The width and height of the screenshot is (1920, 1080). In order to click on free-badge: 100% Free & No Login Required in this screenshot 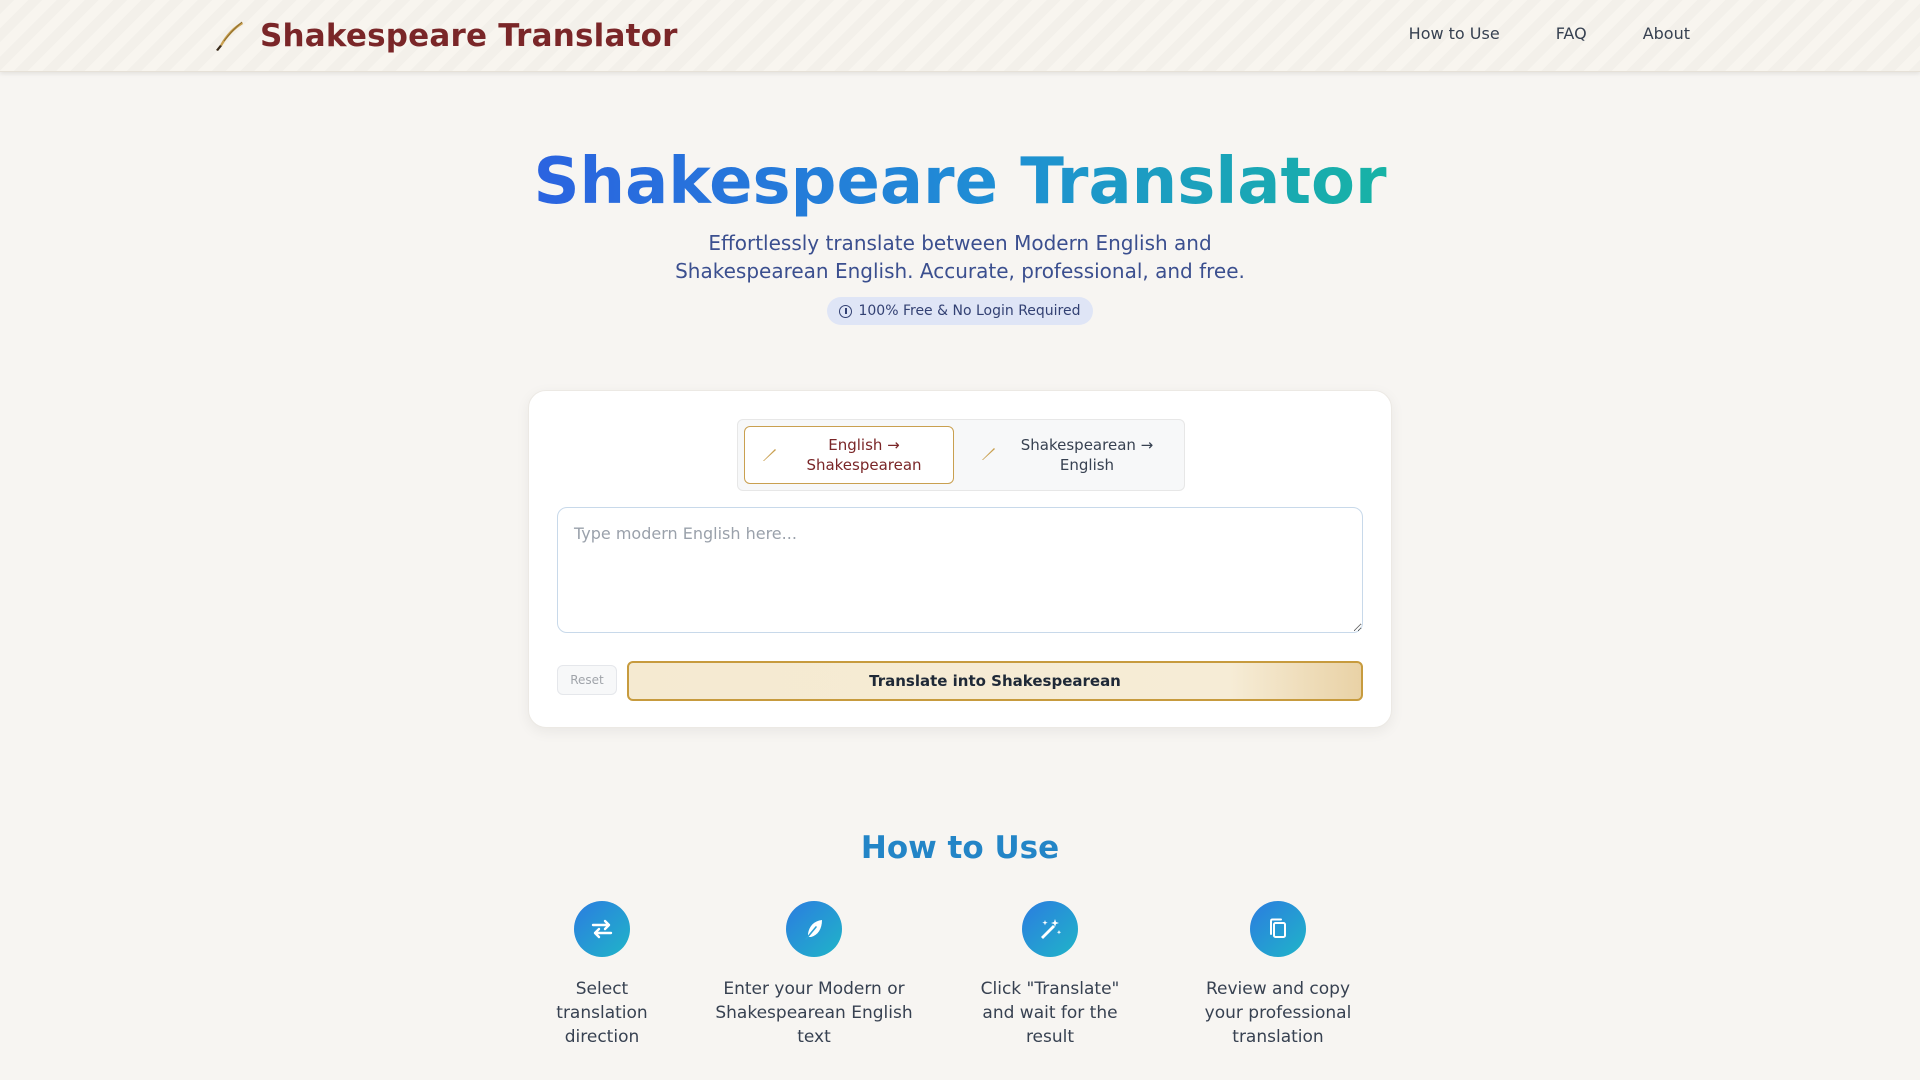, I will do `click(960, 311)`.